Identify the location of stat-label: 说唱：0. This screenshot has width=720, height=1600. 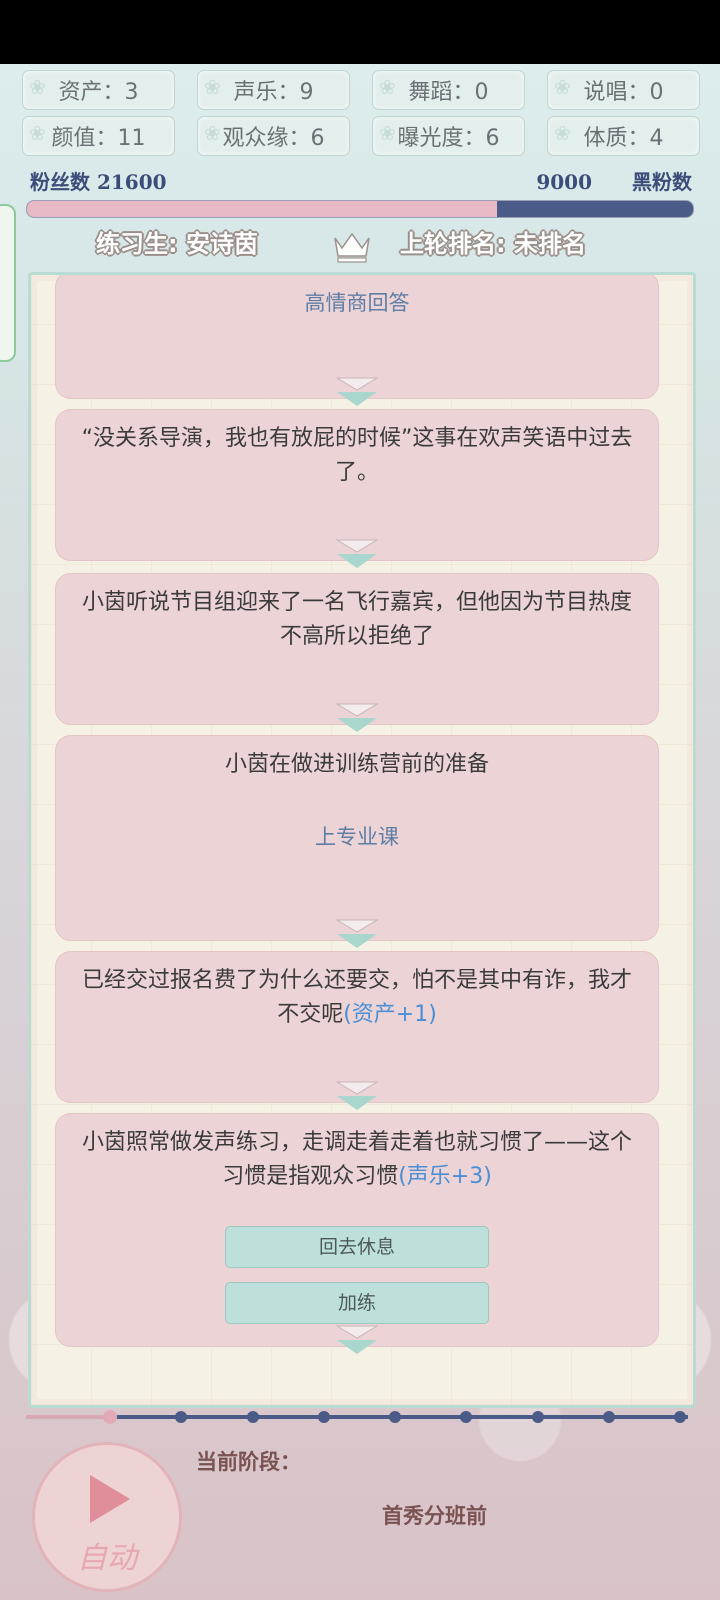
(623, 92).